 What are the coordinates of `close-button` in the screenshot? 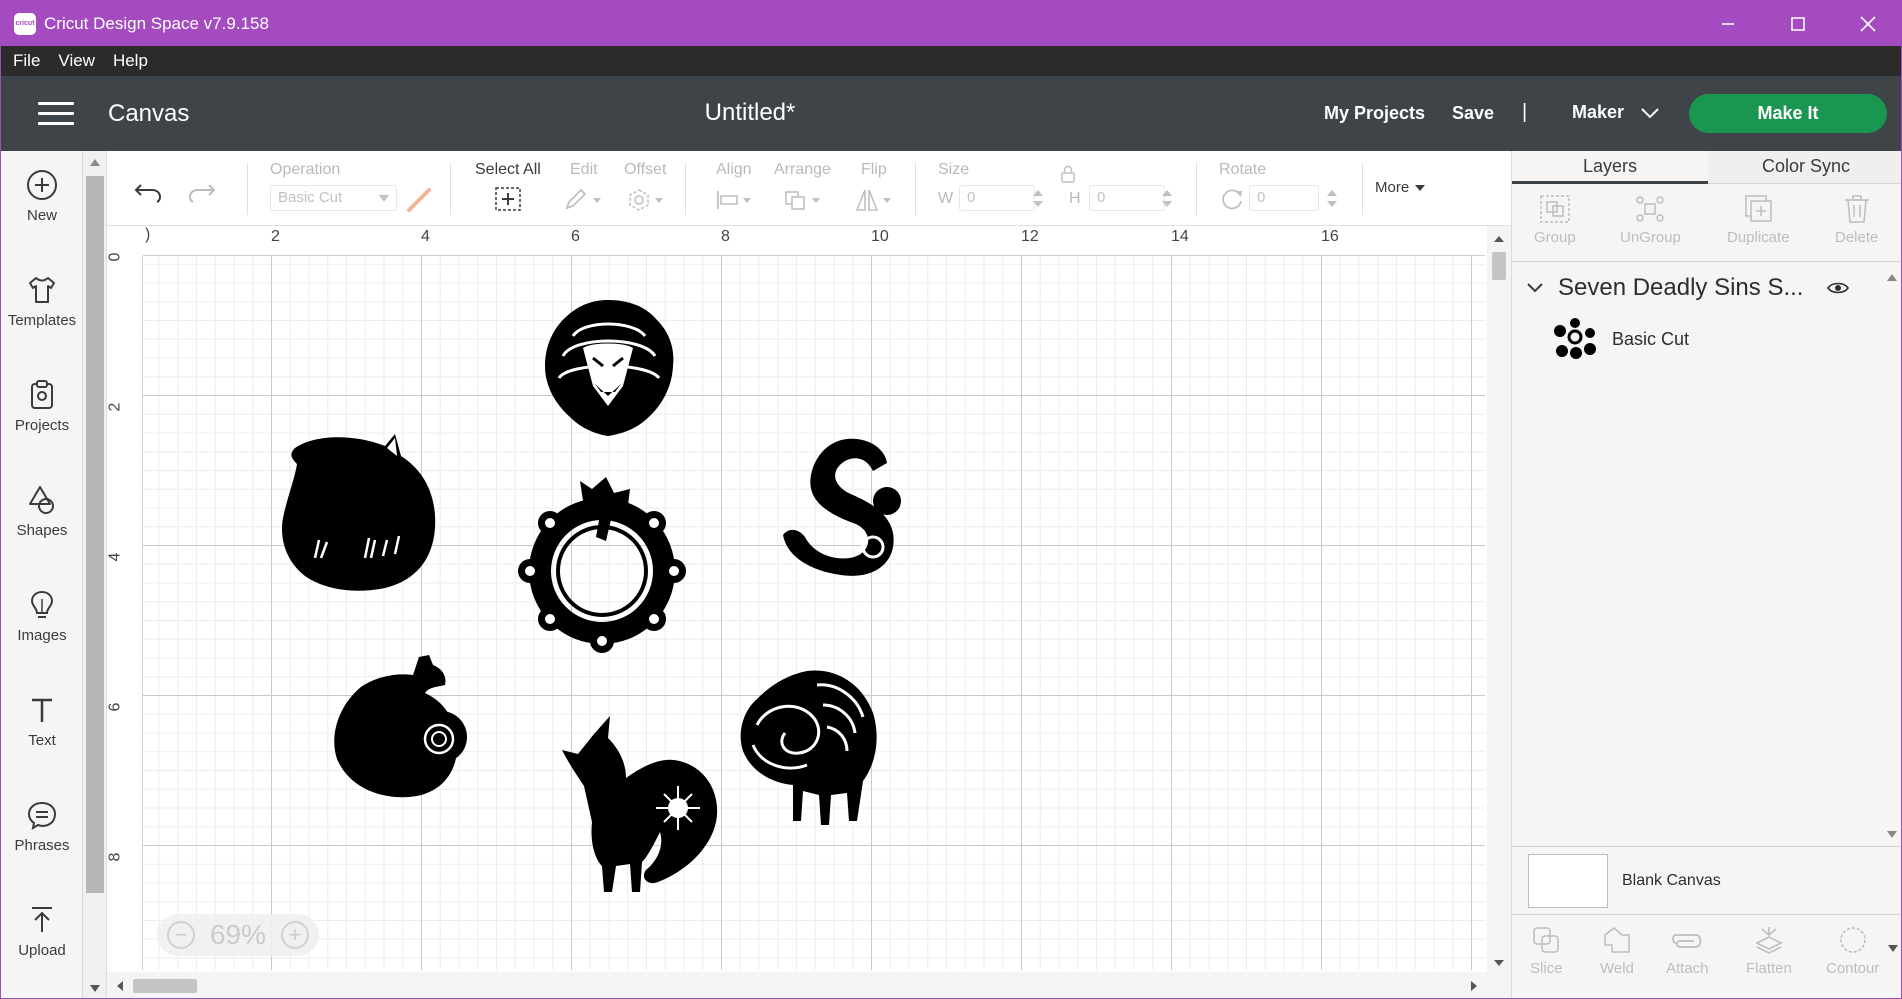 It's located at (1867, 23).